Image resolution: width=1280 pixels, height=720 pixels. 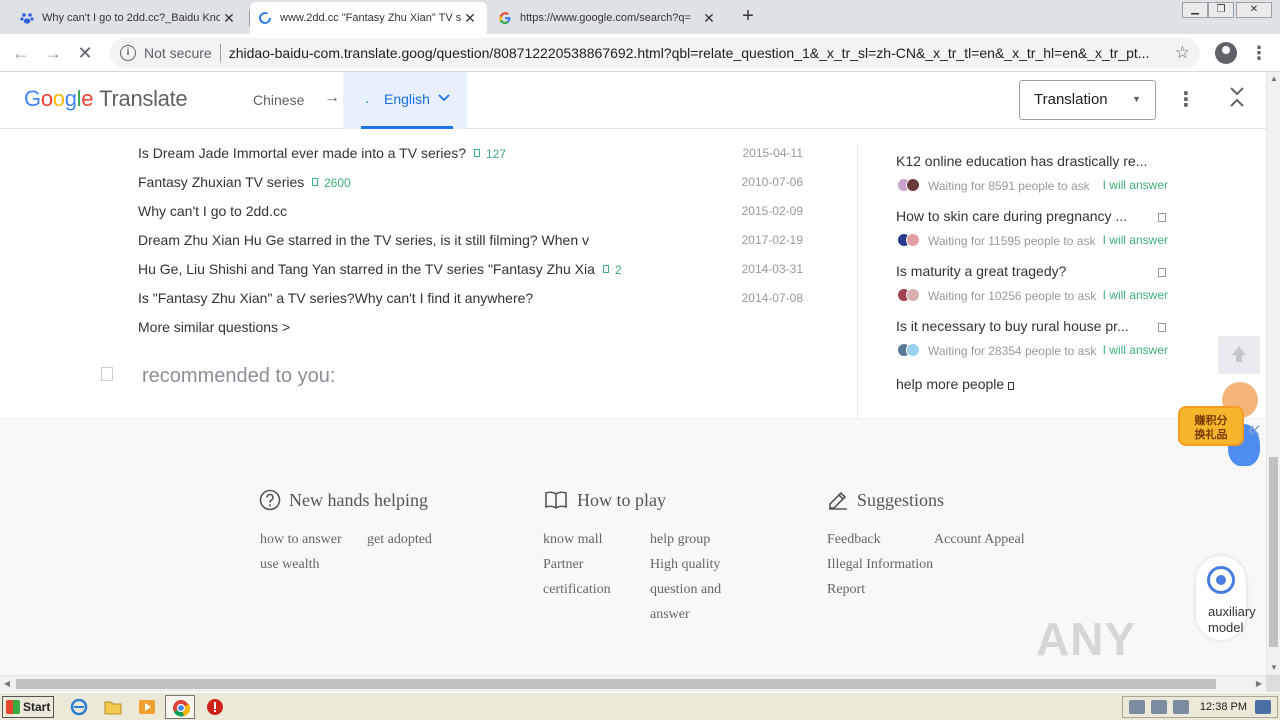 I want to click on footer-link: get adopted, so click(x=399, y=540).